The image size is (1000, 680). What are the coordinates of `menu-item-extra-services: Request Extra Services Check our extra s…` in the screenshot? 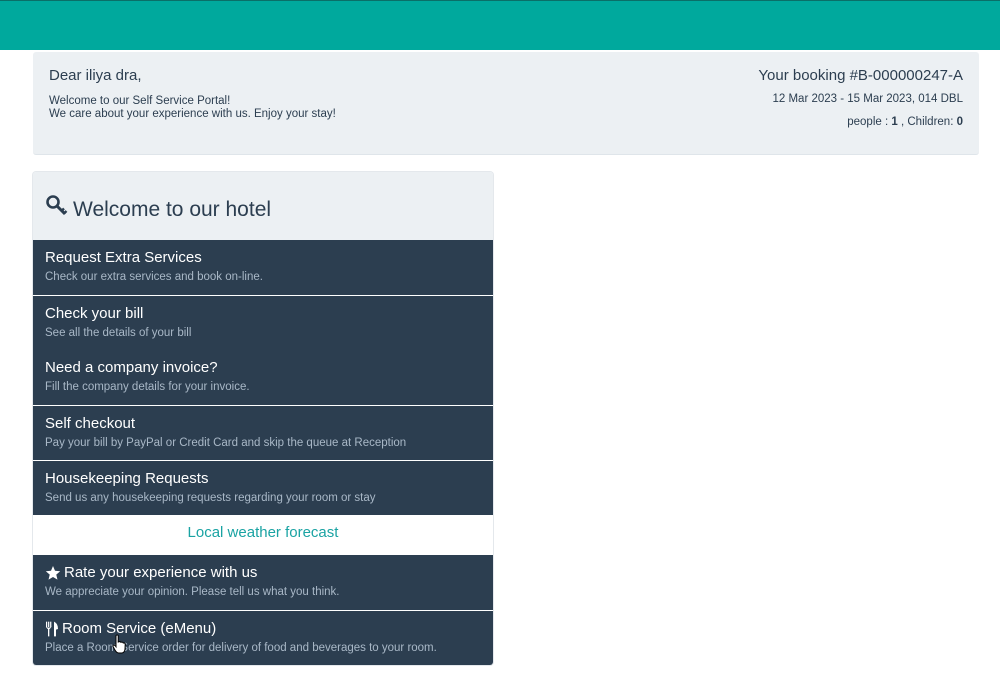 It's located at (263, 267).